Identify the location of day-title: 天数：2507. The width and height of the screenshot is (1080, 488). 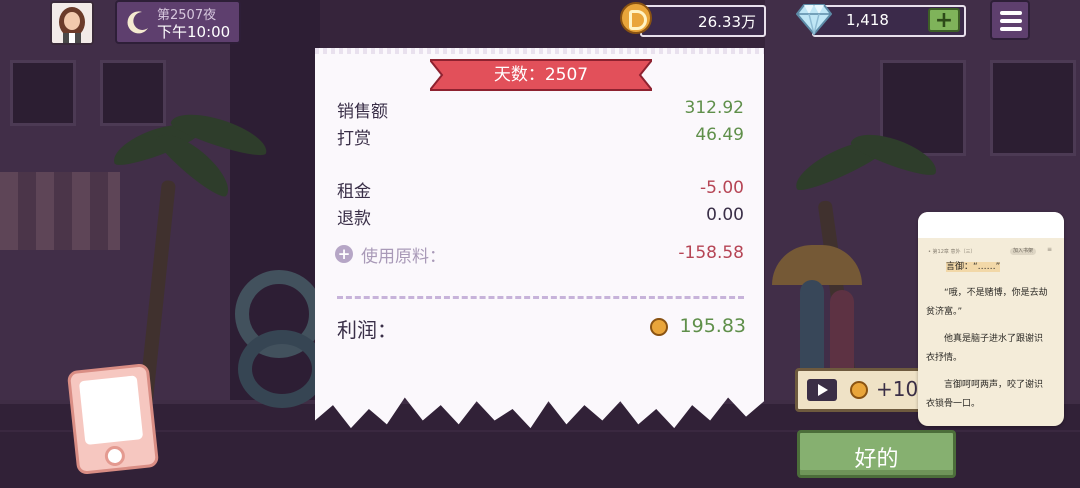
(541, 75).